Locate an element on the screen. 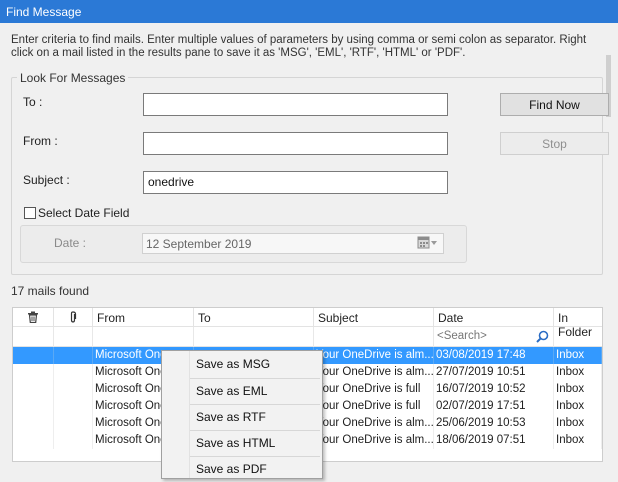 The image size is (618, 482). delete-column-header is located at coordinates (33, 317).